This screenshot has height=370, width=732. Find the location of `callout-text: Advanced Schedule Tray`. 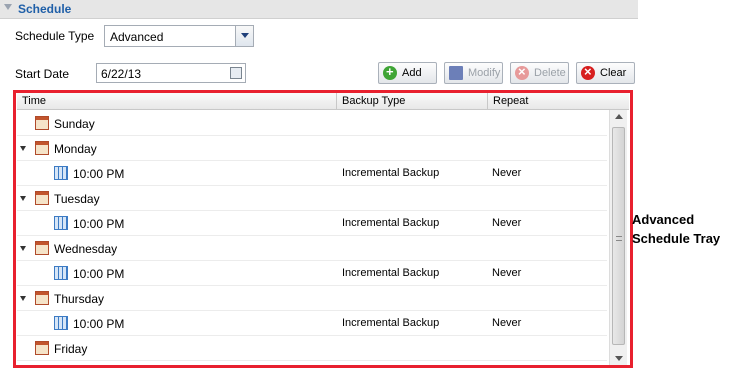

callout-text: Advanced Schedule Tray is located at coordinates (676, 229).